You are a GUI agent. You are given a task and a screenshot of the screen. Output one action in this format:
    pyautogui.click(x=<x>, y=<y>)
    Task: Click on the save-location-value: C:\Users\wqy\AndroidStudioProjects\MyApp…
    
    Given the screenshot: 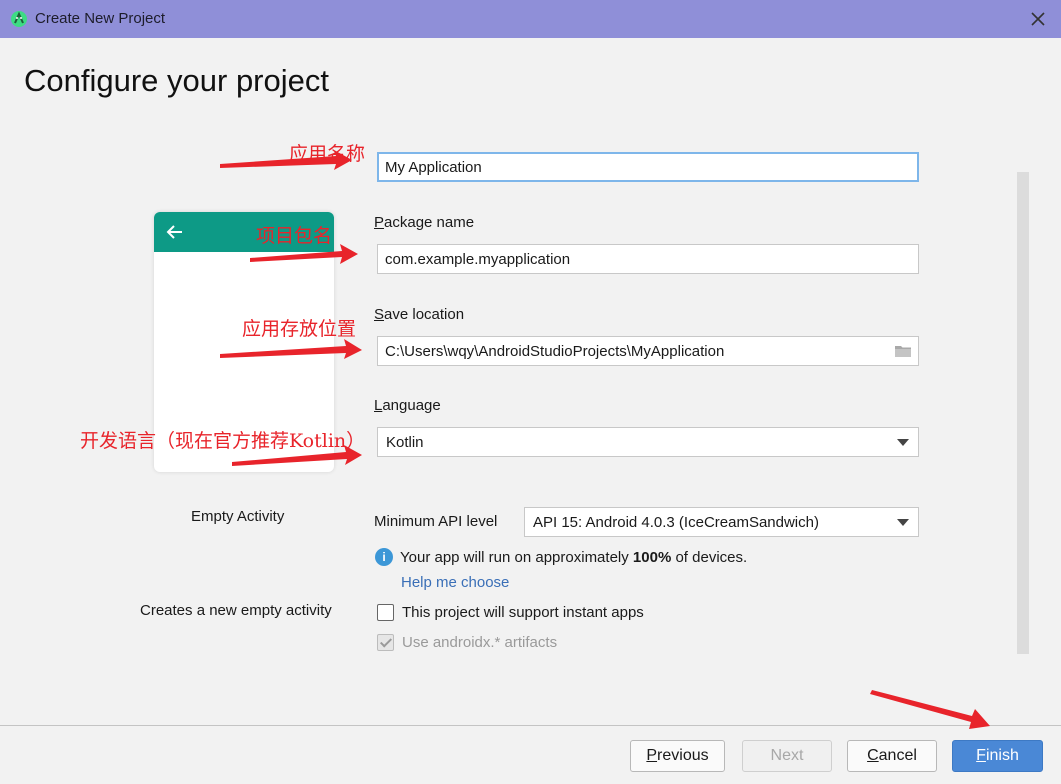 What is the action you would take?
    pyautogui.click(x=555, y=351)
    